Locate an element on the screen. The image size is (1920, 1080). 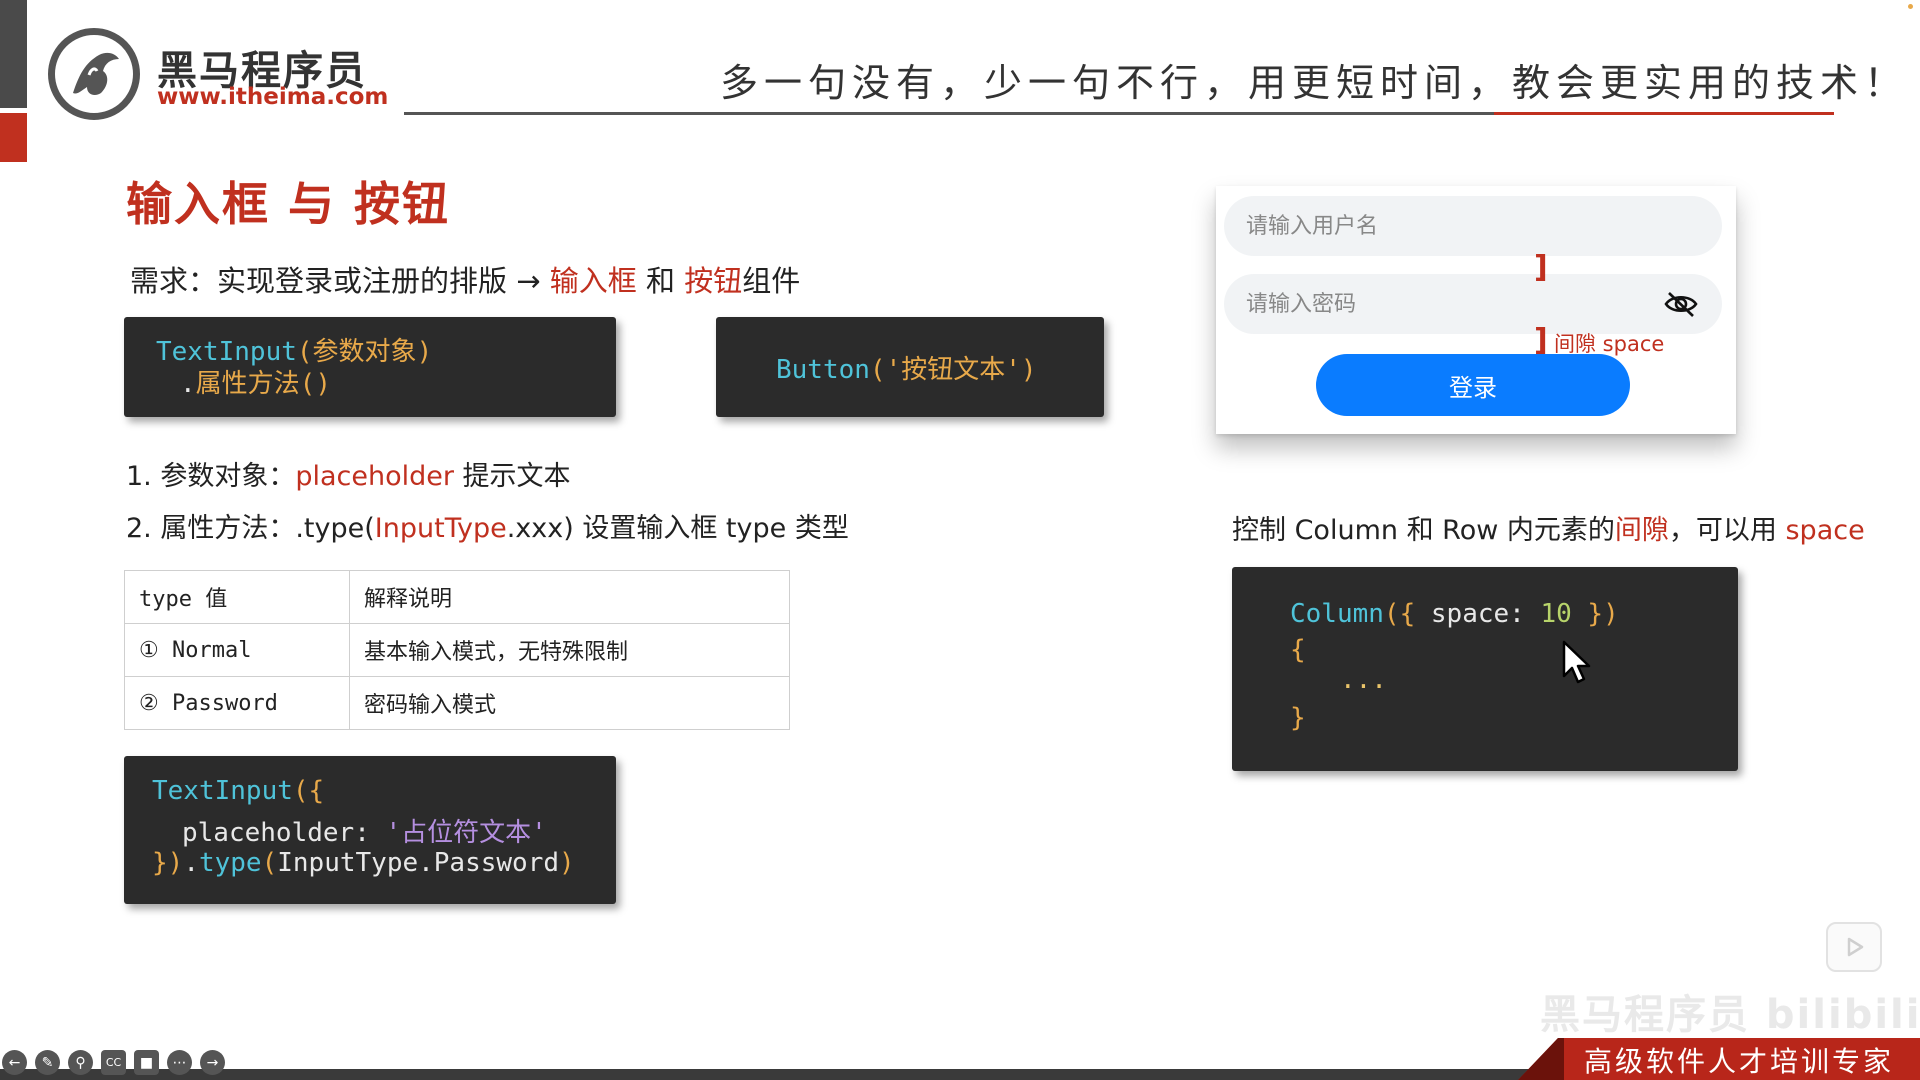
requirement-button-word: 按钮 is located at coordinates (713, 281).